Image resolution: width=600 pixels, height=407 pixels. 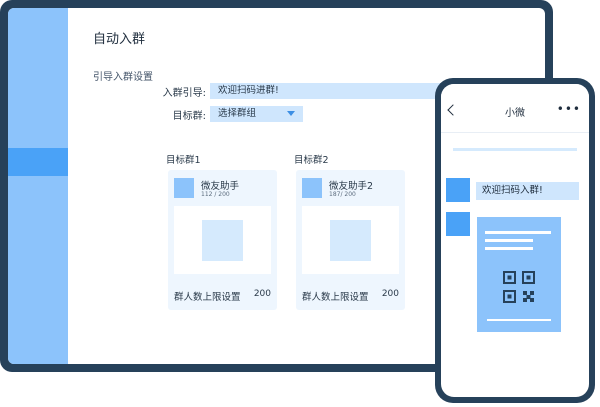 What do you see at coordinates (38, 162) in the screenshot?
I see `sidebar-item-auto-join` at bounding box center [38, 162].